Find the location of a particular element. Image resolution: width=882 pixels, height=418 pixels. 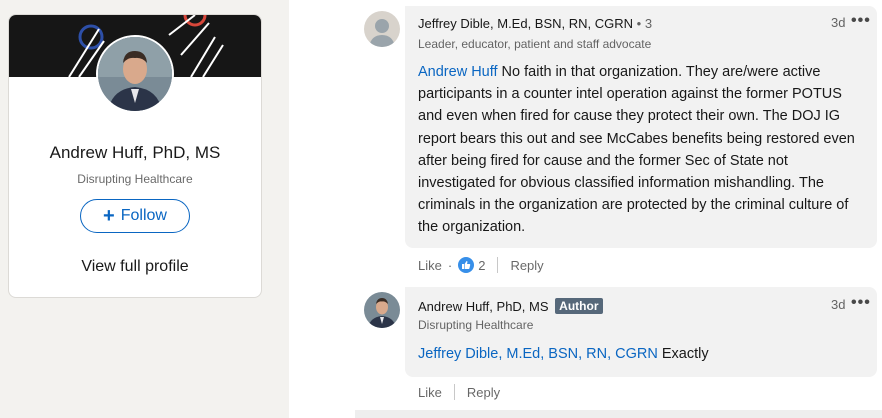

thumbs-up-icon is located at coordinates (466, 265).